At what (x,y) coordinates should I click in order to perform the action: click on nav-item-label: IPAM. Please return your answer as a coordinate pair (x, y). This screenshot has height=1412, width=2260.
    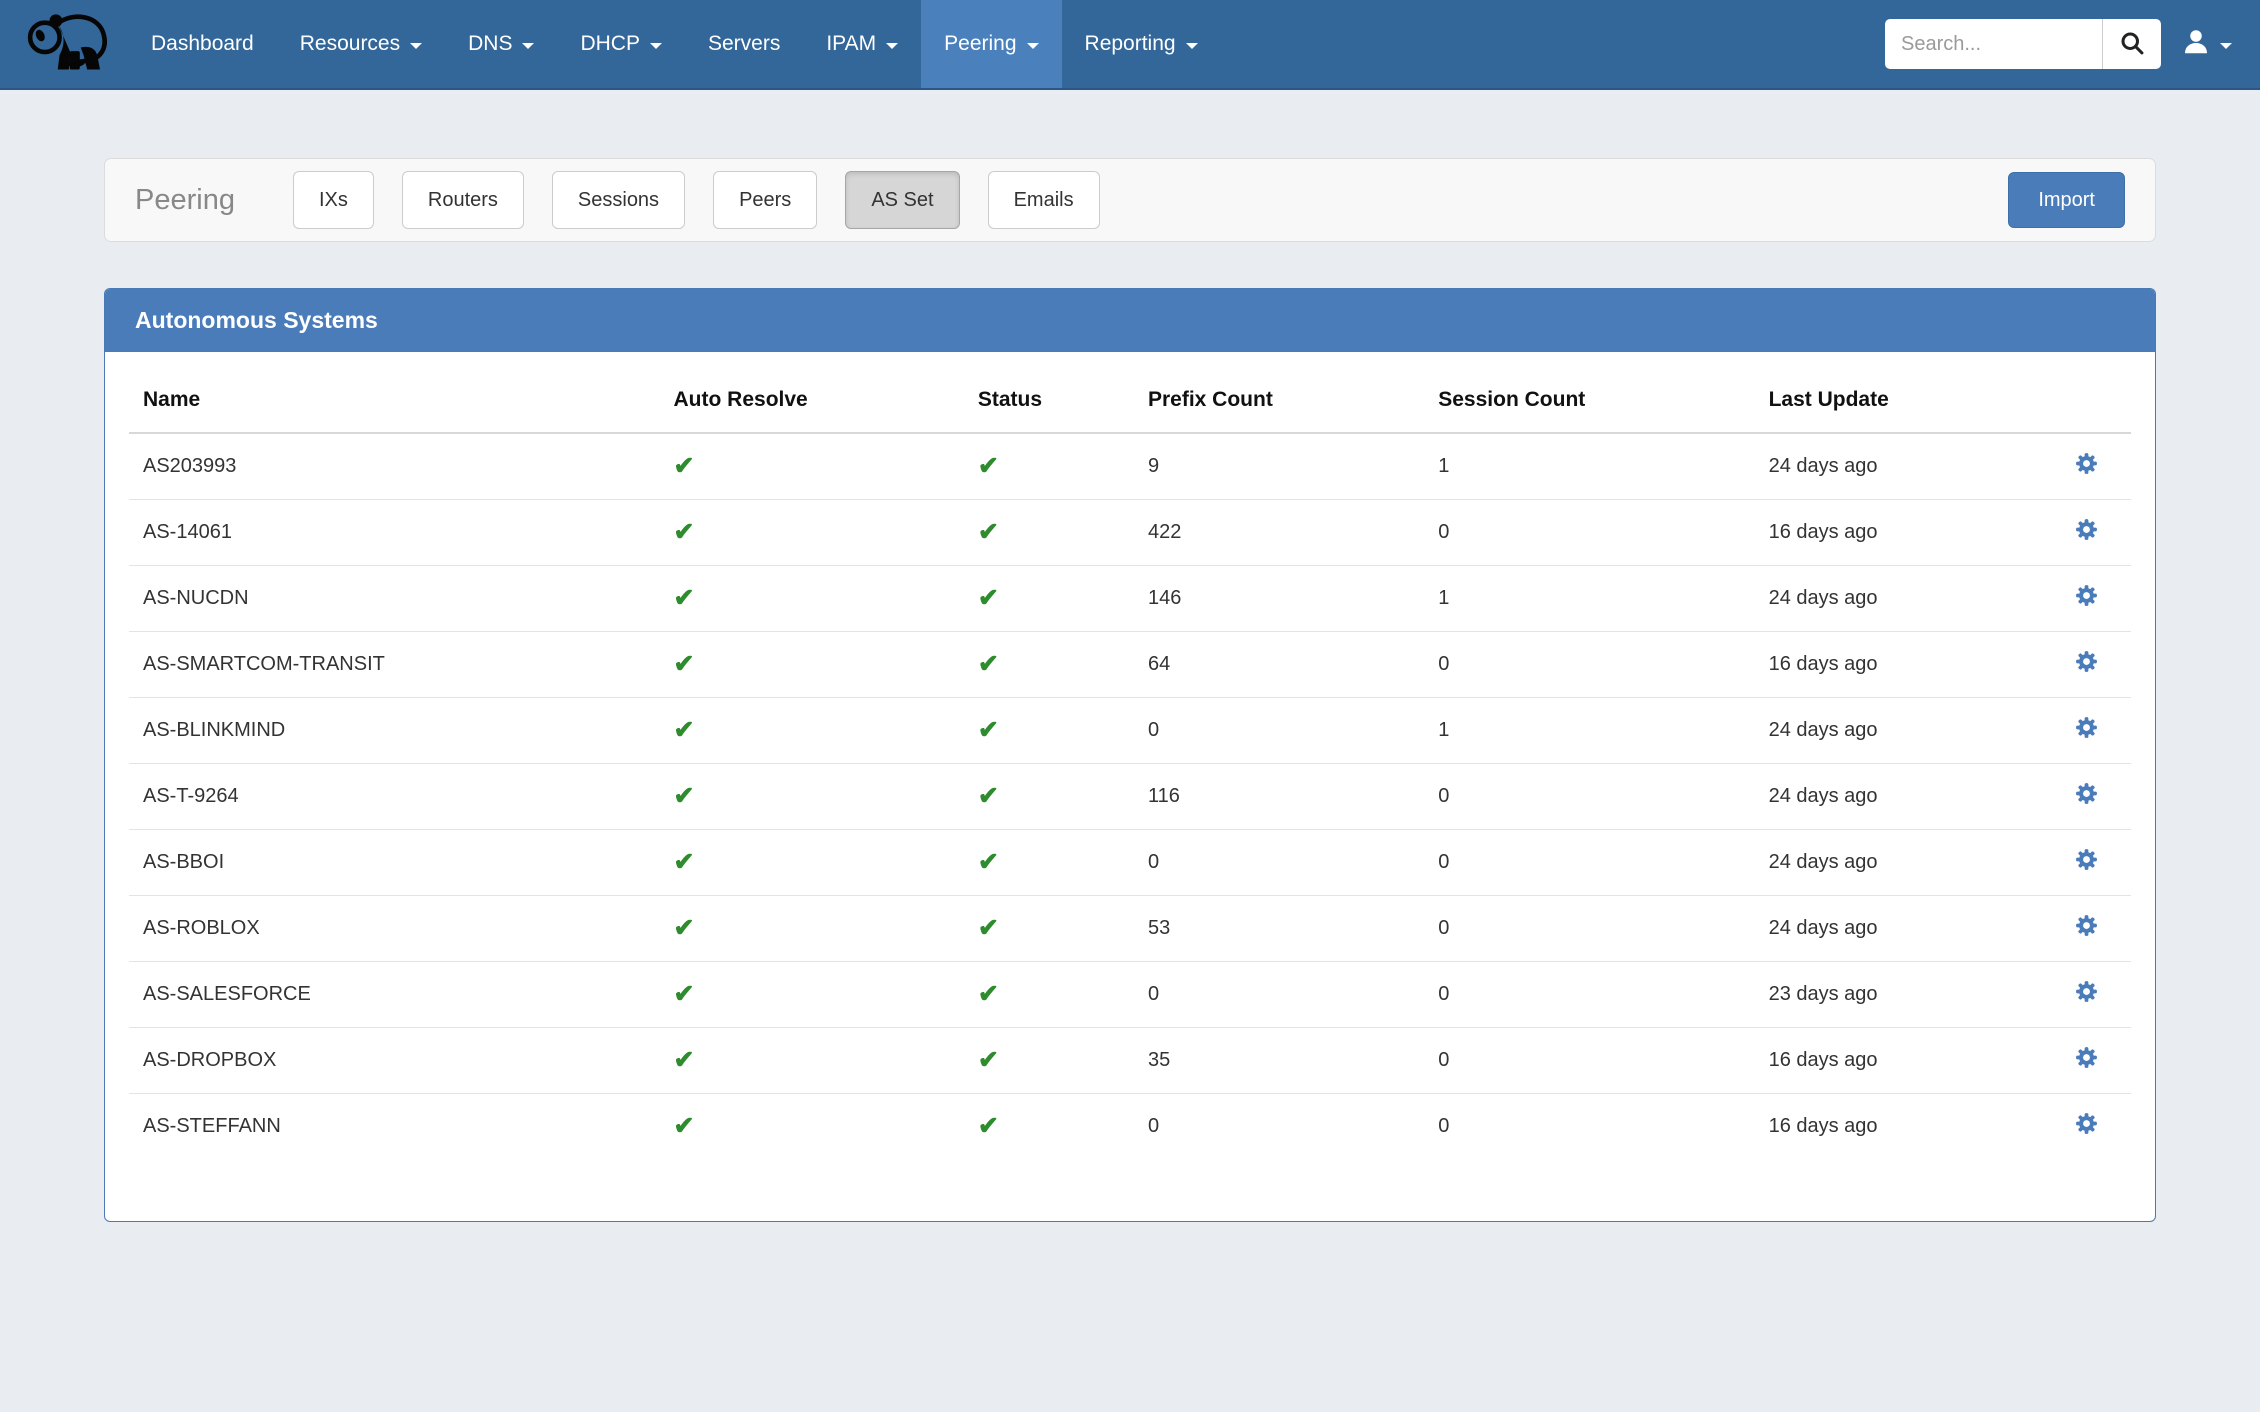
    Looking at the image, I should click on (851, 43).